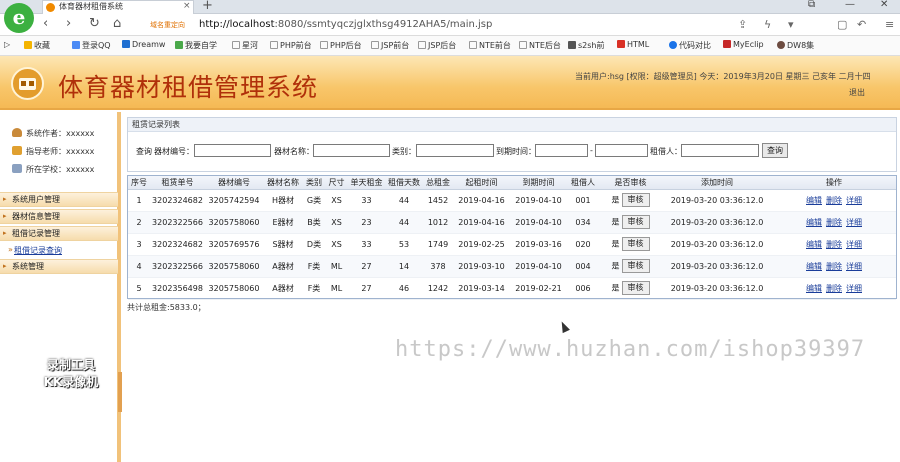 This screenshot has width=900, height=462. I want to click on app-logo-icon, so click(27, 83).